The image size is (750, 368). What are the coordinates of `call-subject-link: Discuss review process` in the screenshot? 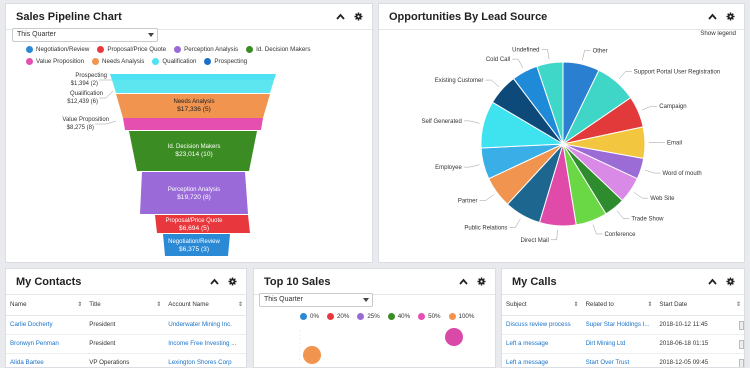 It's located at (538, 324).